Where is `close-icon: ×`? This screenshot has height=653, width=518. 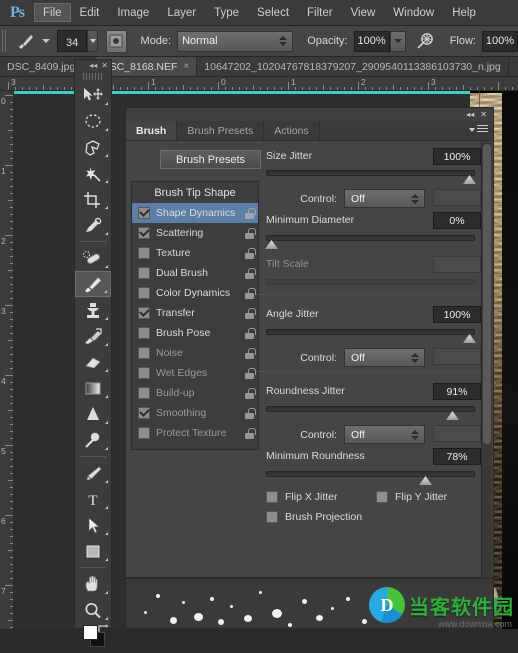 close-icon: × is located at coordinates (186, 66).